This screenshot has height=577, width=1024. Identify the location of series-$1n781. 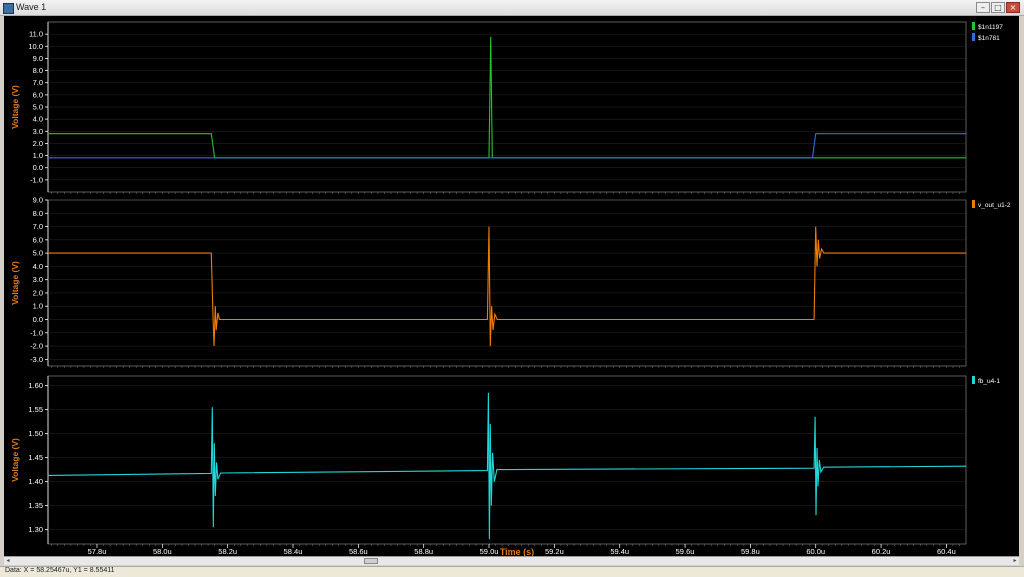
(507, 146).